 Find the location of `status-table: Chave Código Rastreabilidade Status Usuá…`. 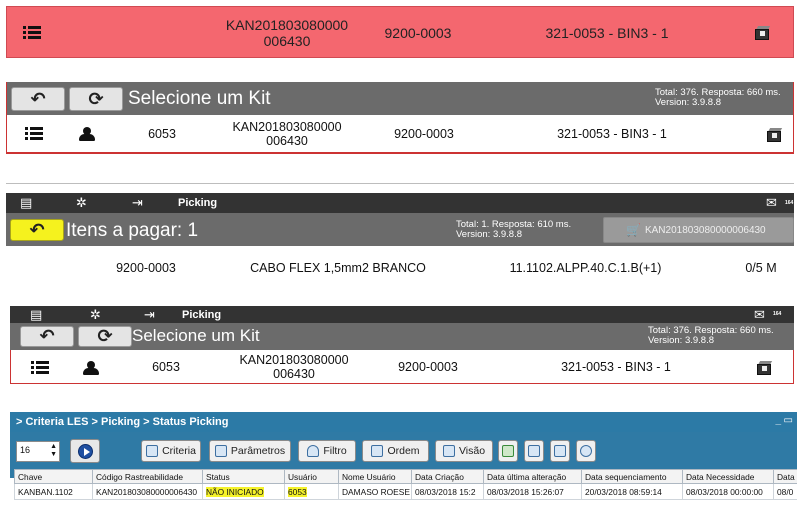

status-table: Chave Código Rastreabilidade Status Usuá… is located at coordinates (405, 484).